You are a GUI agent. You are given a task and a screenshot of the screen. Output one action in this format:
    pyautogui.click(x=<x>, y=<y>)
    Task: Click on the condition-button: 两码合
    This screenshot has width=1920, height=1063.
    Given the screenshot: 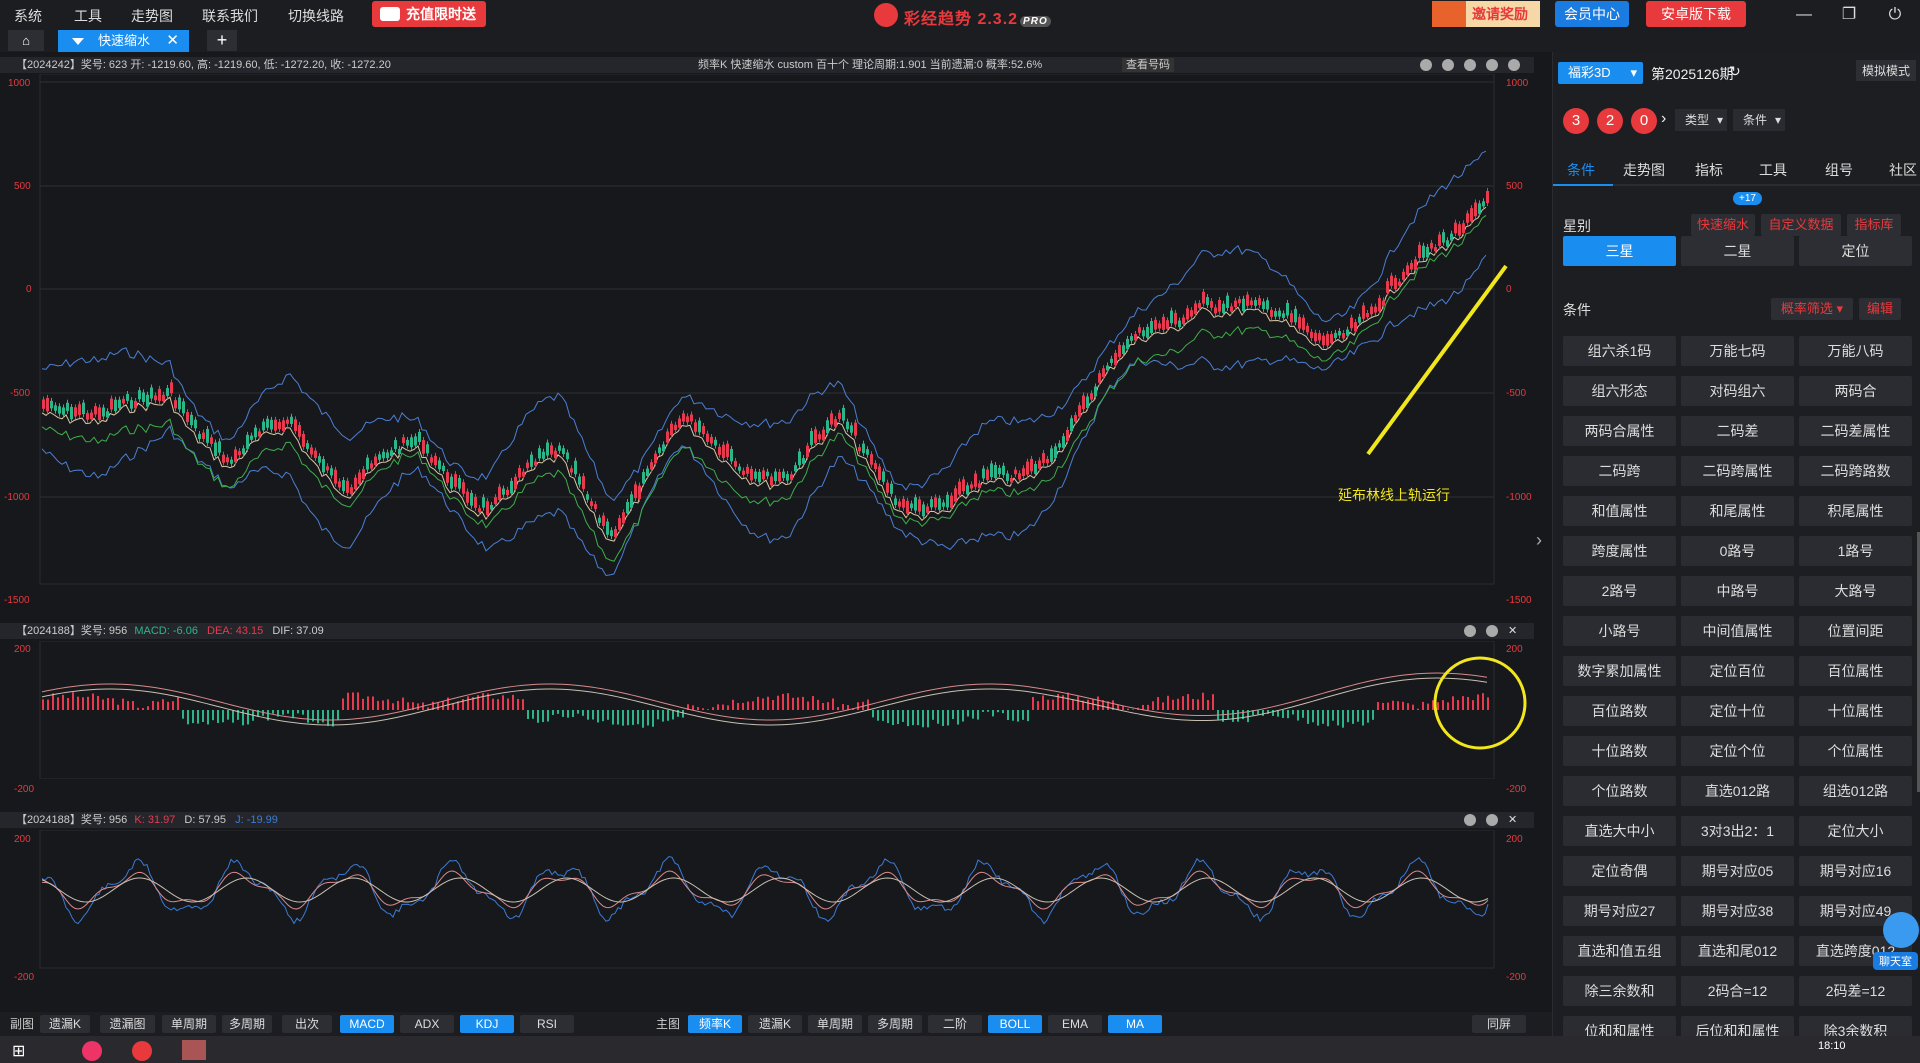 What is the action you would take?
    pyautogui.click(x=1855, y=391)
    